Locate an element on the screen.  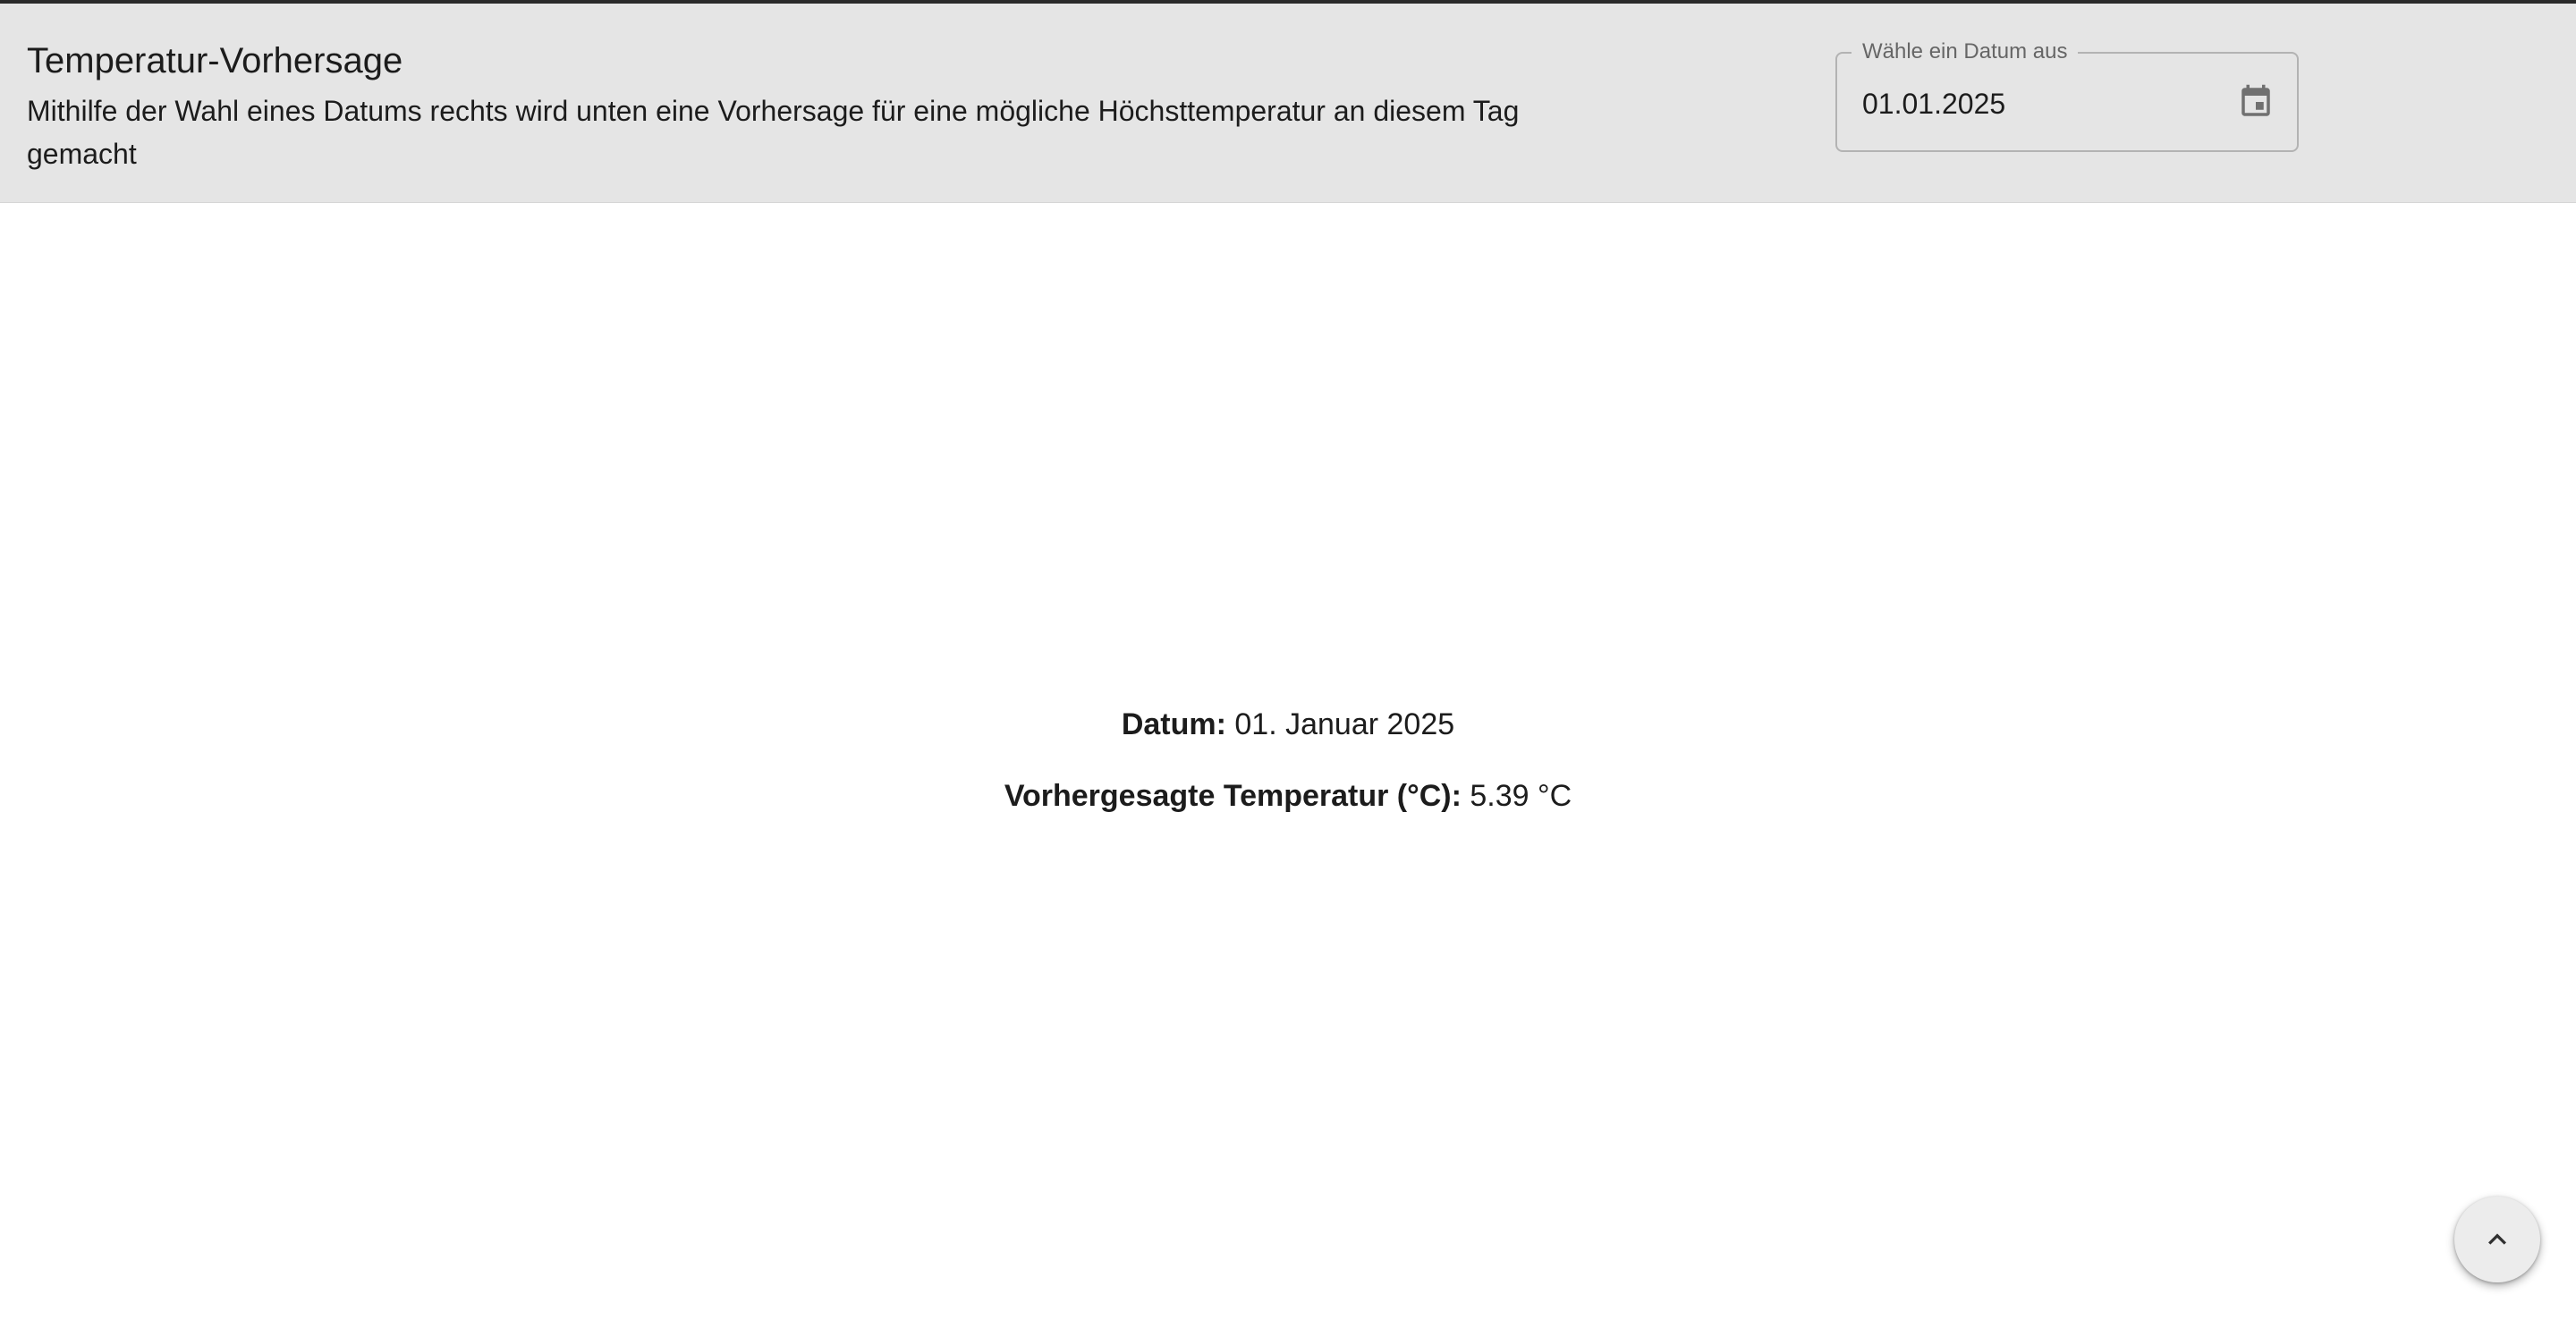
date-picker-value: 01.01.2025 is located at coordinates (1933, 104).